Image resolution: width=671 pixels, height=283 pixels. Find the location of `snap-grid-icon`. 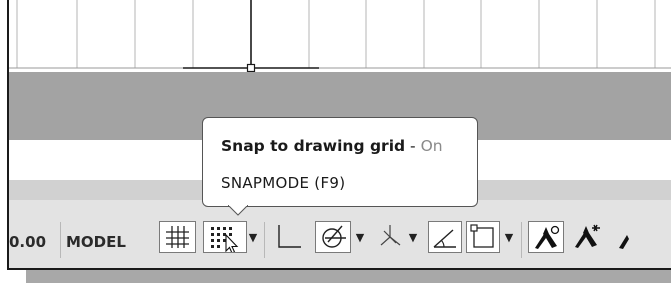

snap-grid-icon is located at coordinates (225, 239).